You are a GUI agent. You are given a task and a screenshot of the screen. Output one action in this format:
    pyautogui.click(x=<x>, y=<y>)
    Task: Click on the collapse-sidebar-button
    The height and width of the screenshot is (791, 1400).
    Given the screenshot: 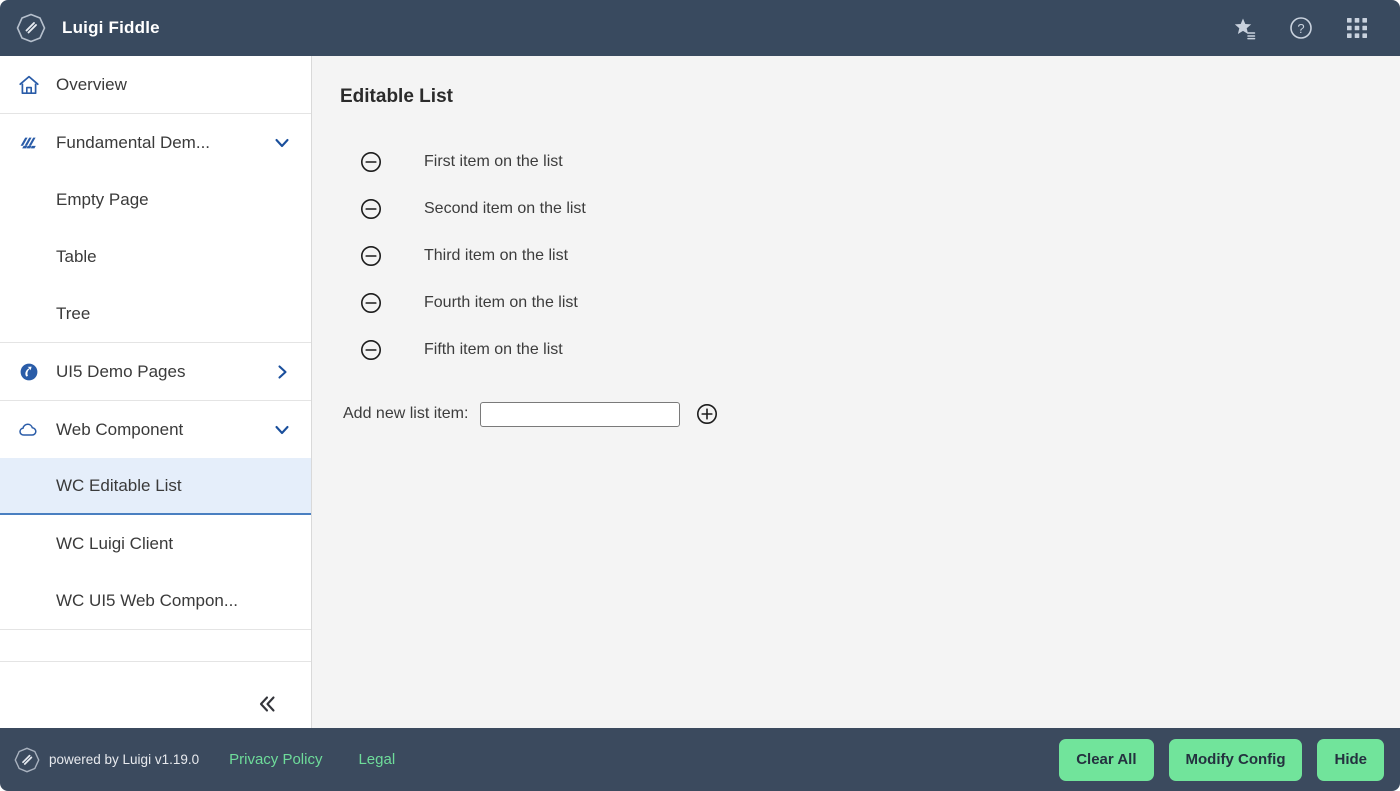 What is the action you would take?
    pyautogui.click(x=267, y=704)
    